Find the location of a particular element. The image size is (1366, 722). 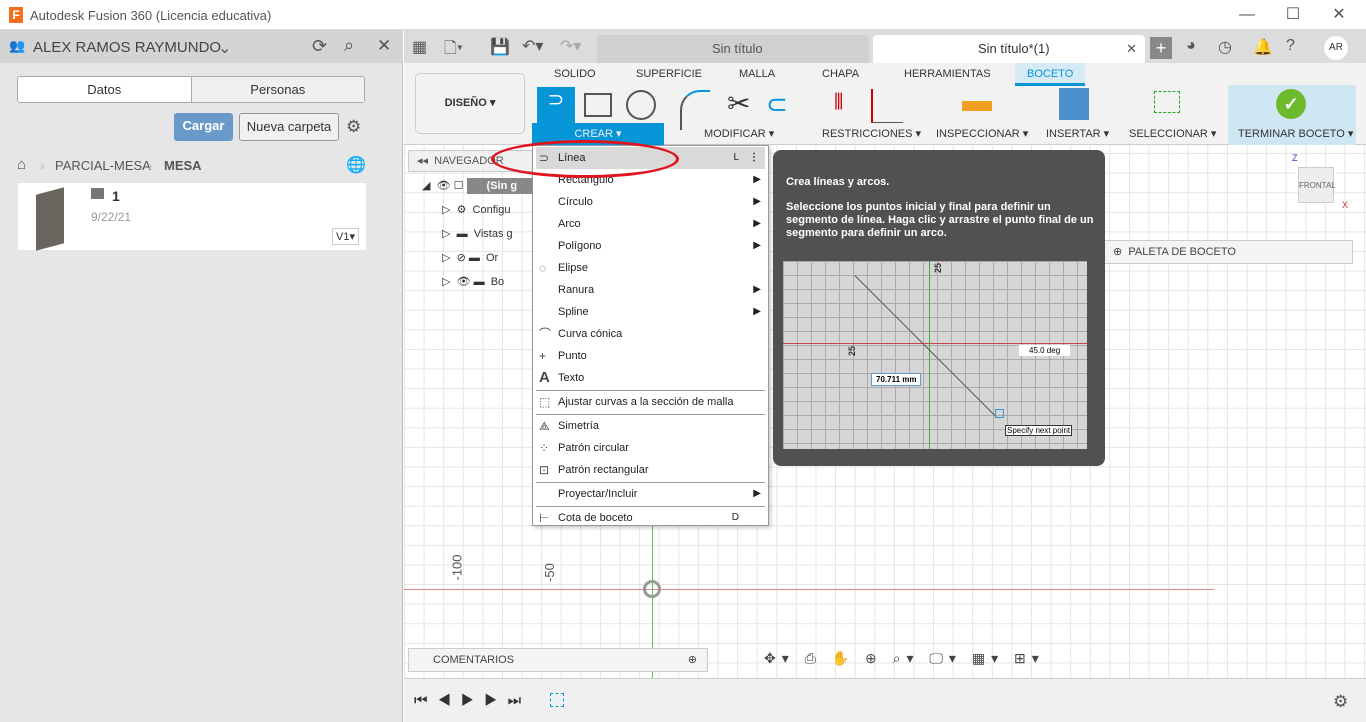

tab-chapa: CHAPA is located at coordinates (840, 74).